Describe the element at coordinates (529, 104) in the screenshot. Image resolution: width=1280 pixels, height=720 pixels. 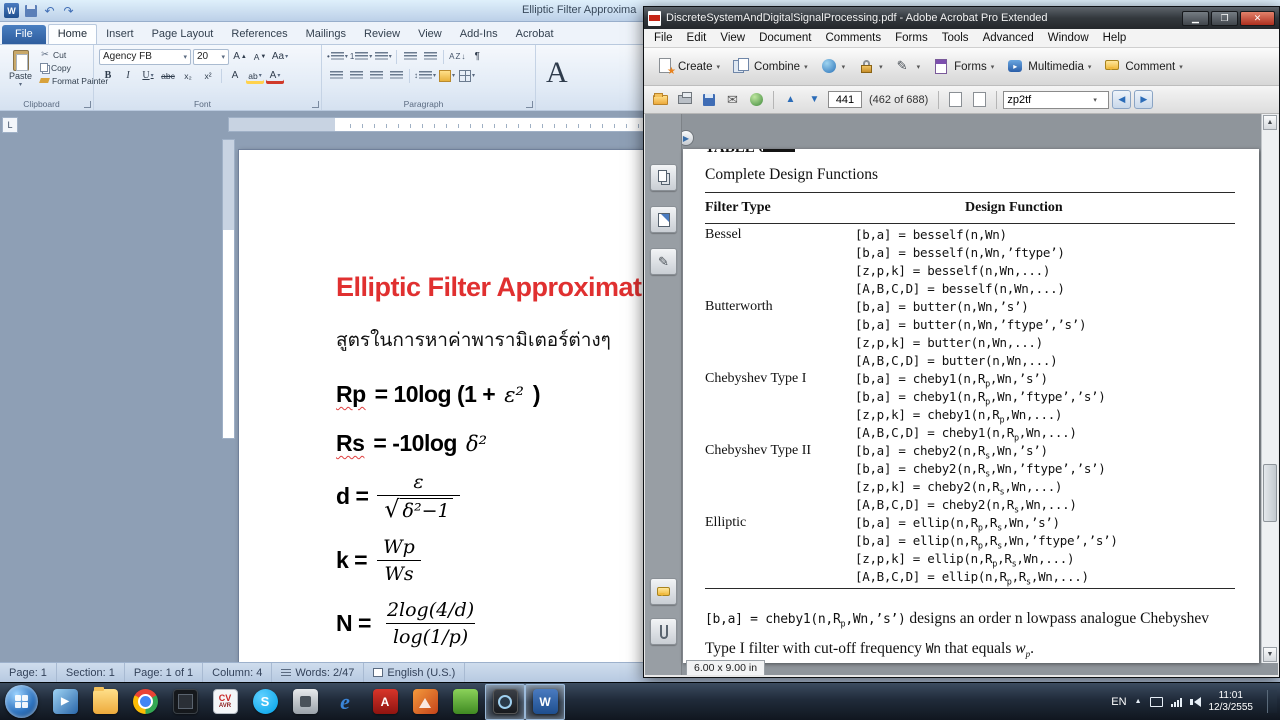
I see `paragraph-dialog-launcher` at that location.